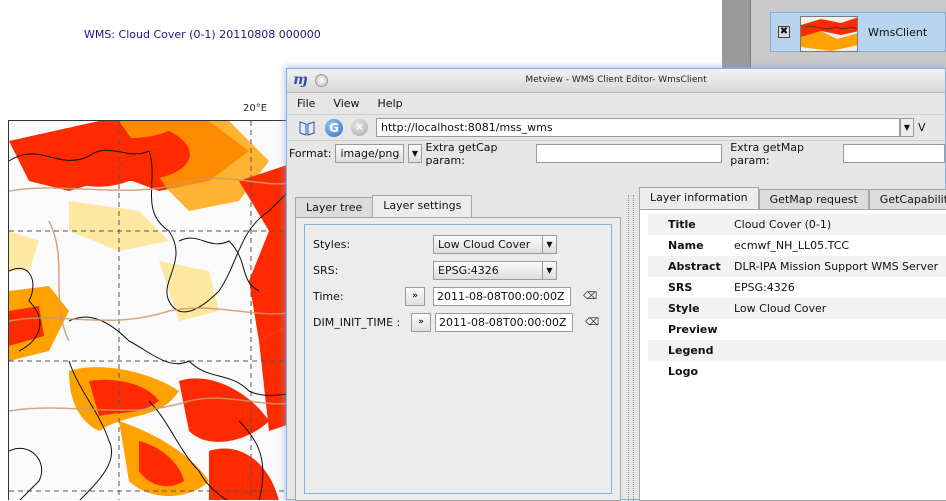  I want to click on wmsclient-label: WmsClient, so click(898, 32).